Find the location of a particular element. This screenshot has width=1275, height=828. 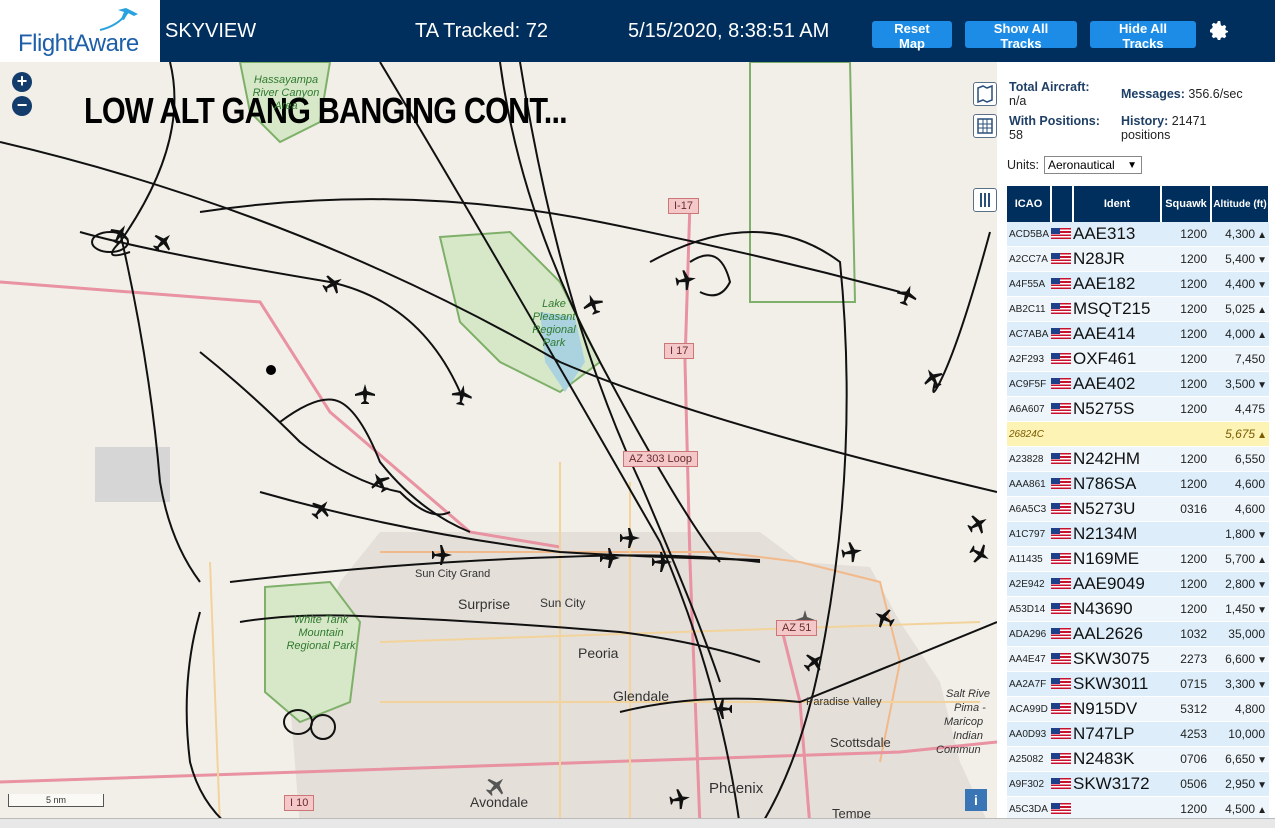

table-row: ACA99D N915DV 5312 4,800 is located at coordinates (1138, 709).